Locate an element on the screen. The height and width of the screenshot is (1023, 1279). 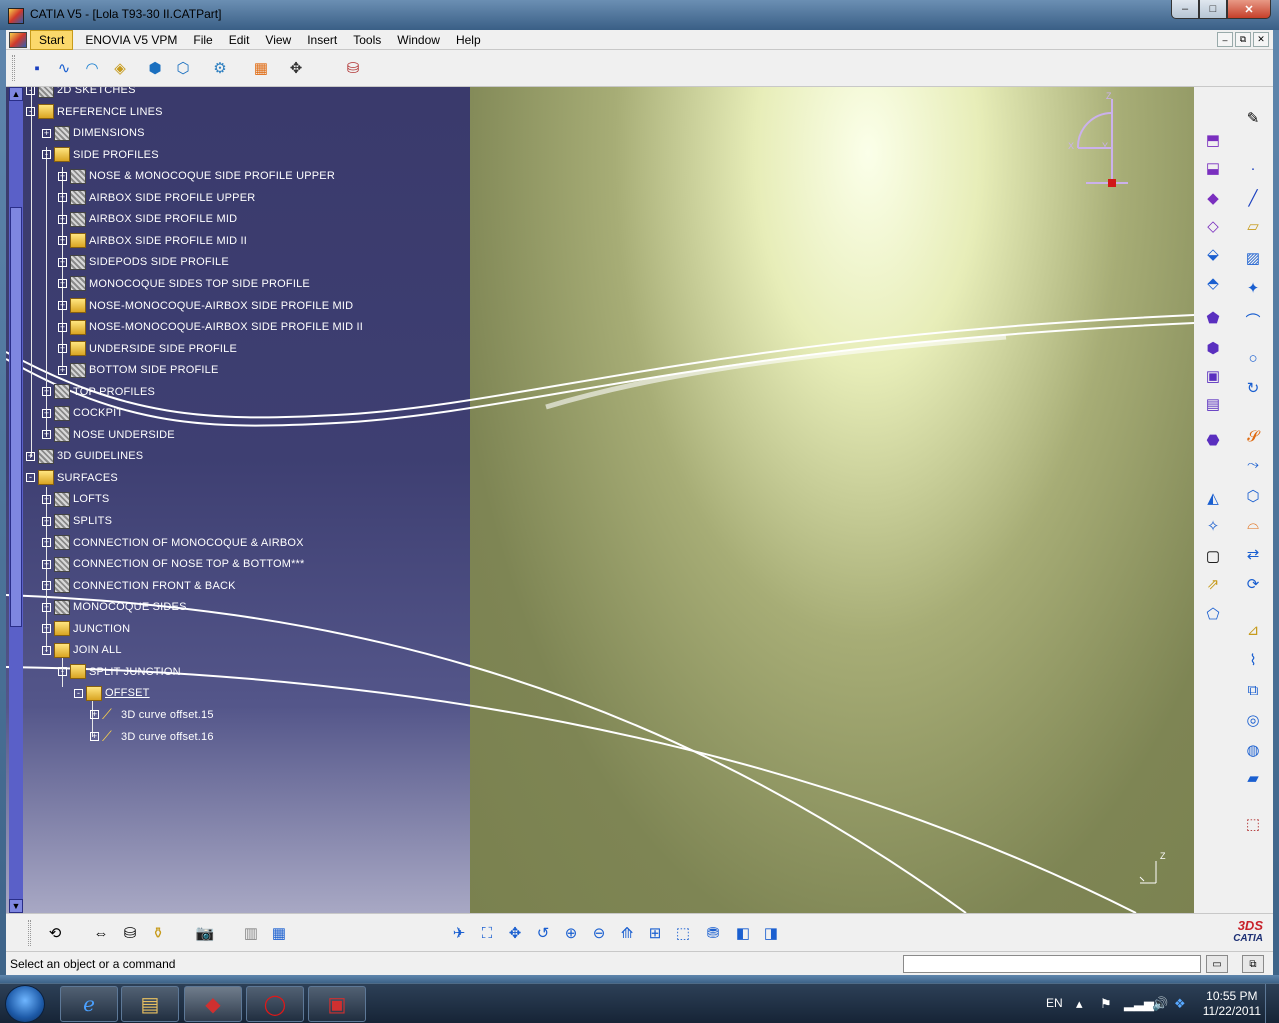
scroll-down-icon: ▼ is located at coordinates (16, 906).